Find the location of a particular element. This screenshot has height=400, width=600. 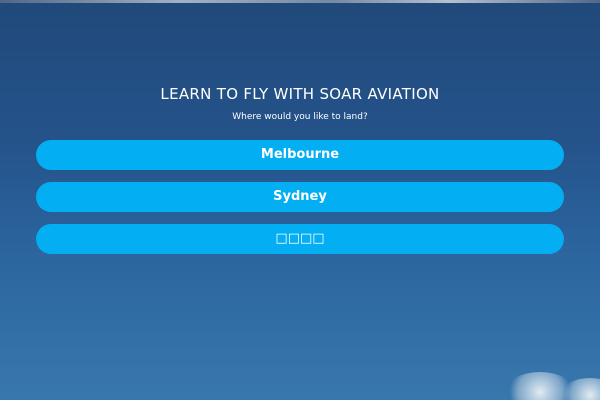

location-button-label: □□□□ is located at coordinates (300, 238).